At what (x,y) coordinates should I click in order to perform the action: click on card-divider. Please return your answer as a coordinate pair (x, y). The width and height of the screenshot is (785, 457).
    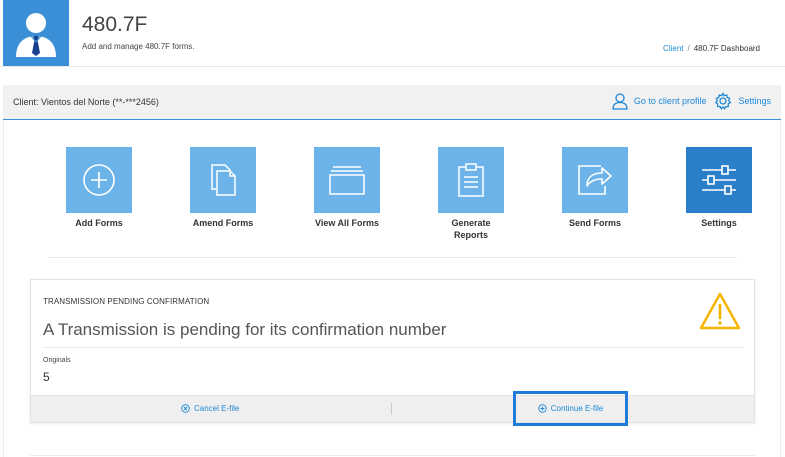
    Looking at the image, I should click on (393, 347).